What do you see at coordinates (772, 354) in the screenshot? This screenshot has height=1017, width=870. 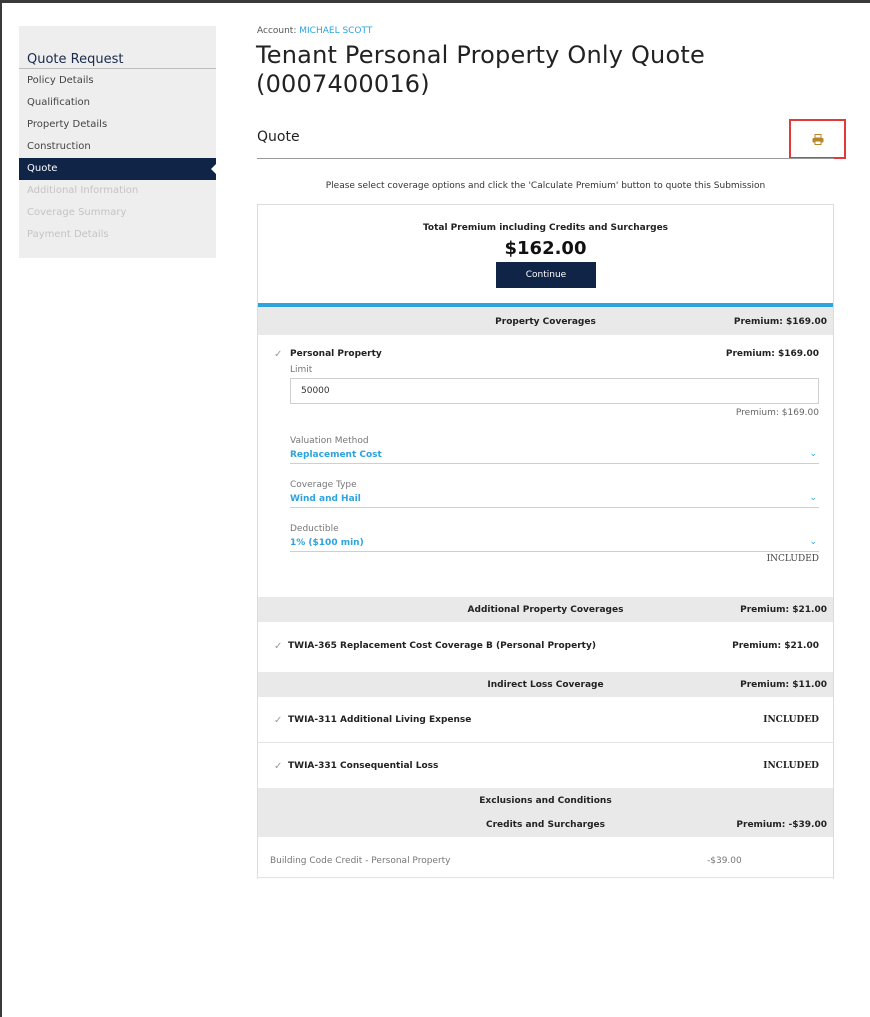 I see `personal-property-premium: Premium: $169.00` at bounding box center [772, 354].